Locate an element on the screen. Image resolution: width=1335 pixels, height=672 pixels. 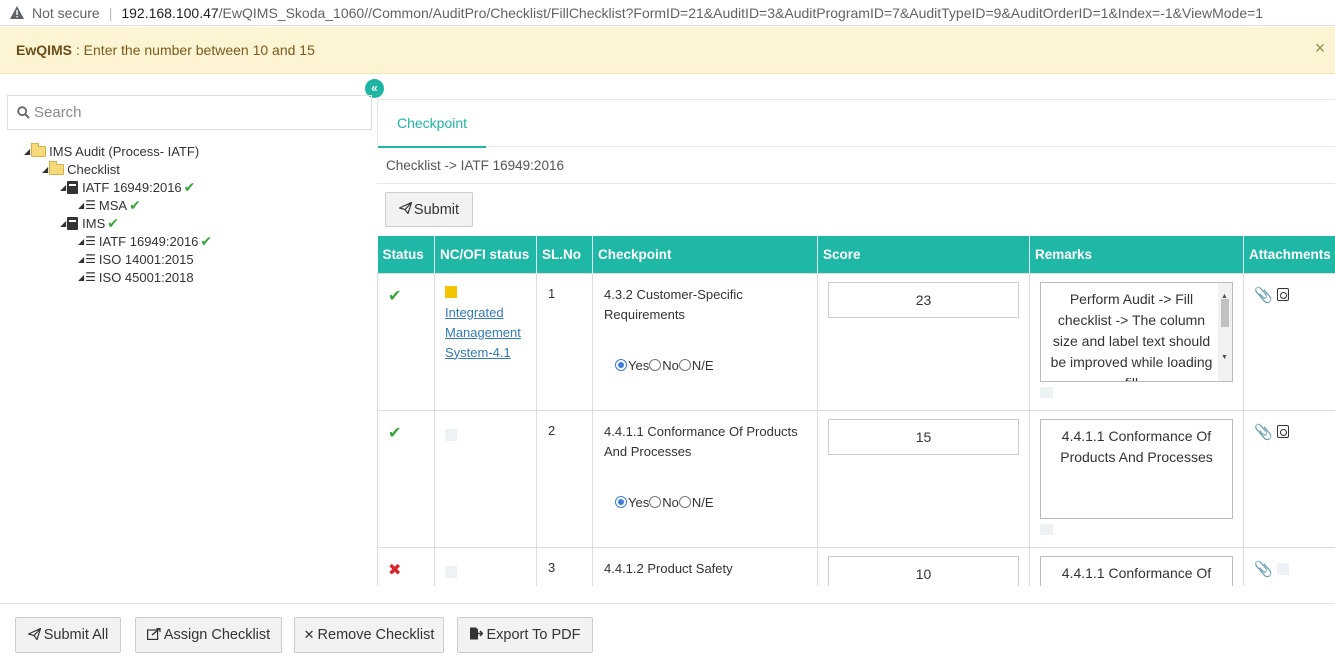
tab-checkpoint: Checkpoint is located at coordinates (432, 124).